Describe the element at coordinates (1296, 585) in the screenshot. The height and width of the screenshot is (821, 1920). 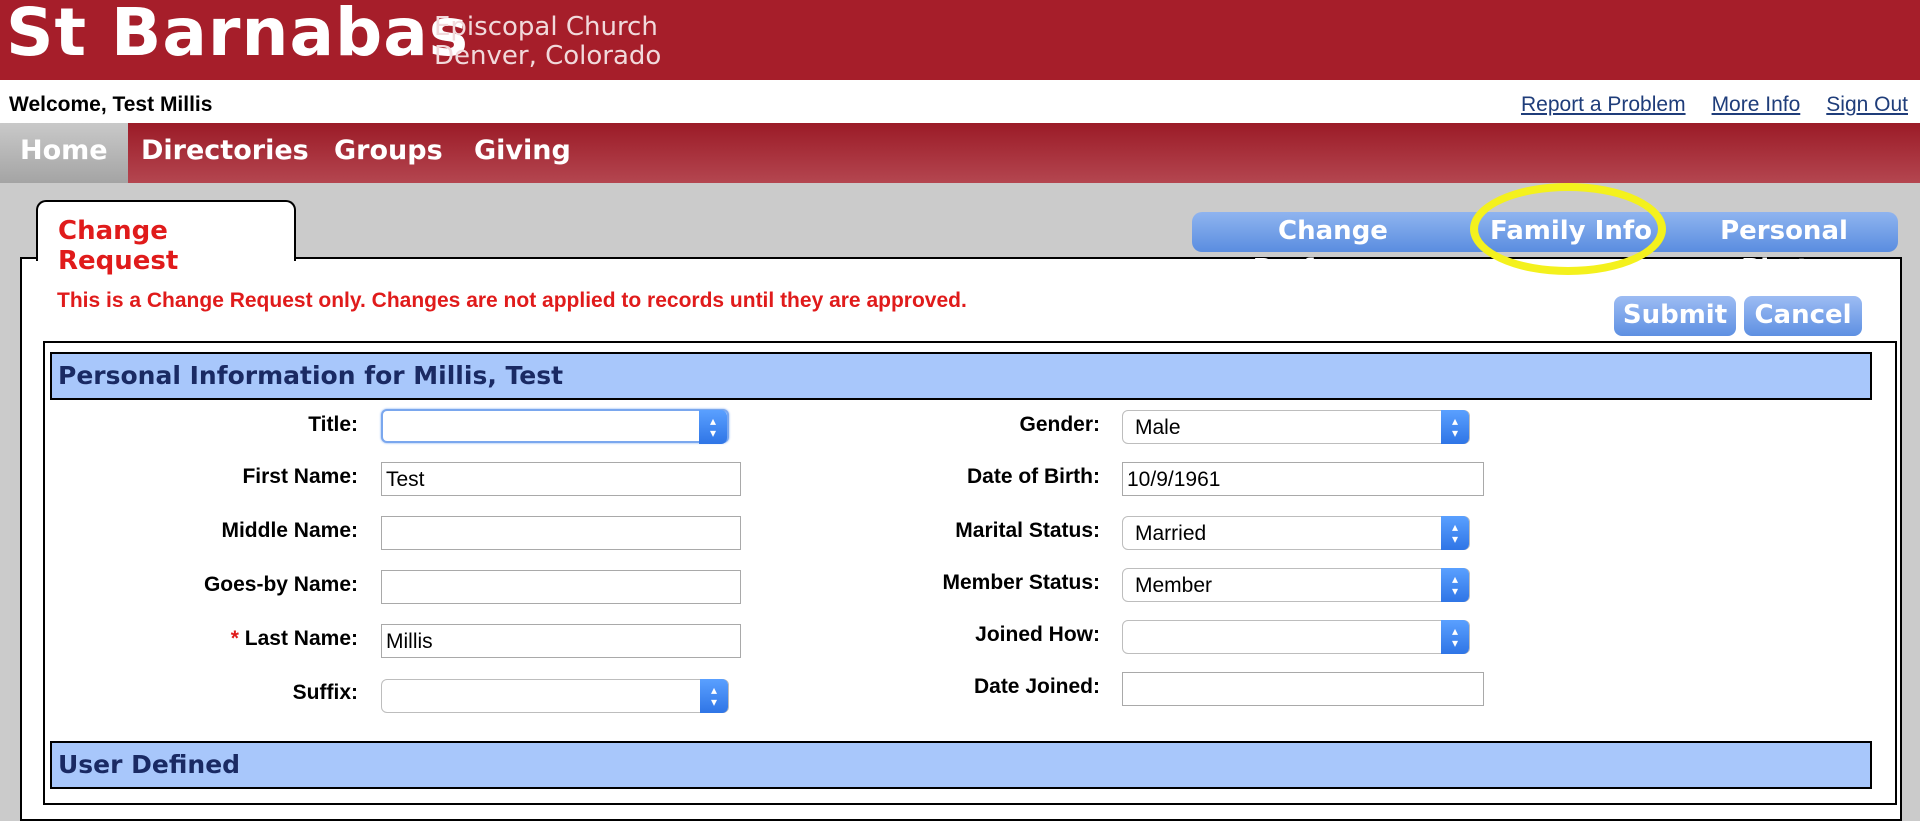
I see `member-status-select: Member ▴ ▾` at that location.